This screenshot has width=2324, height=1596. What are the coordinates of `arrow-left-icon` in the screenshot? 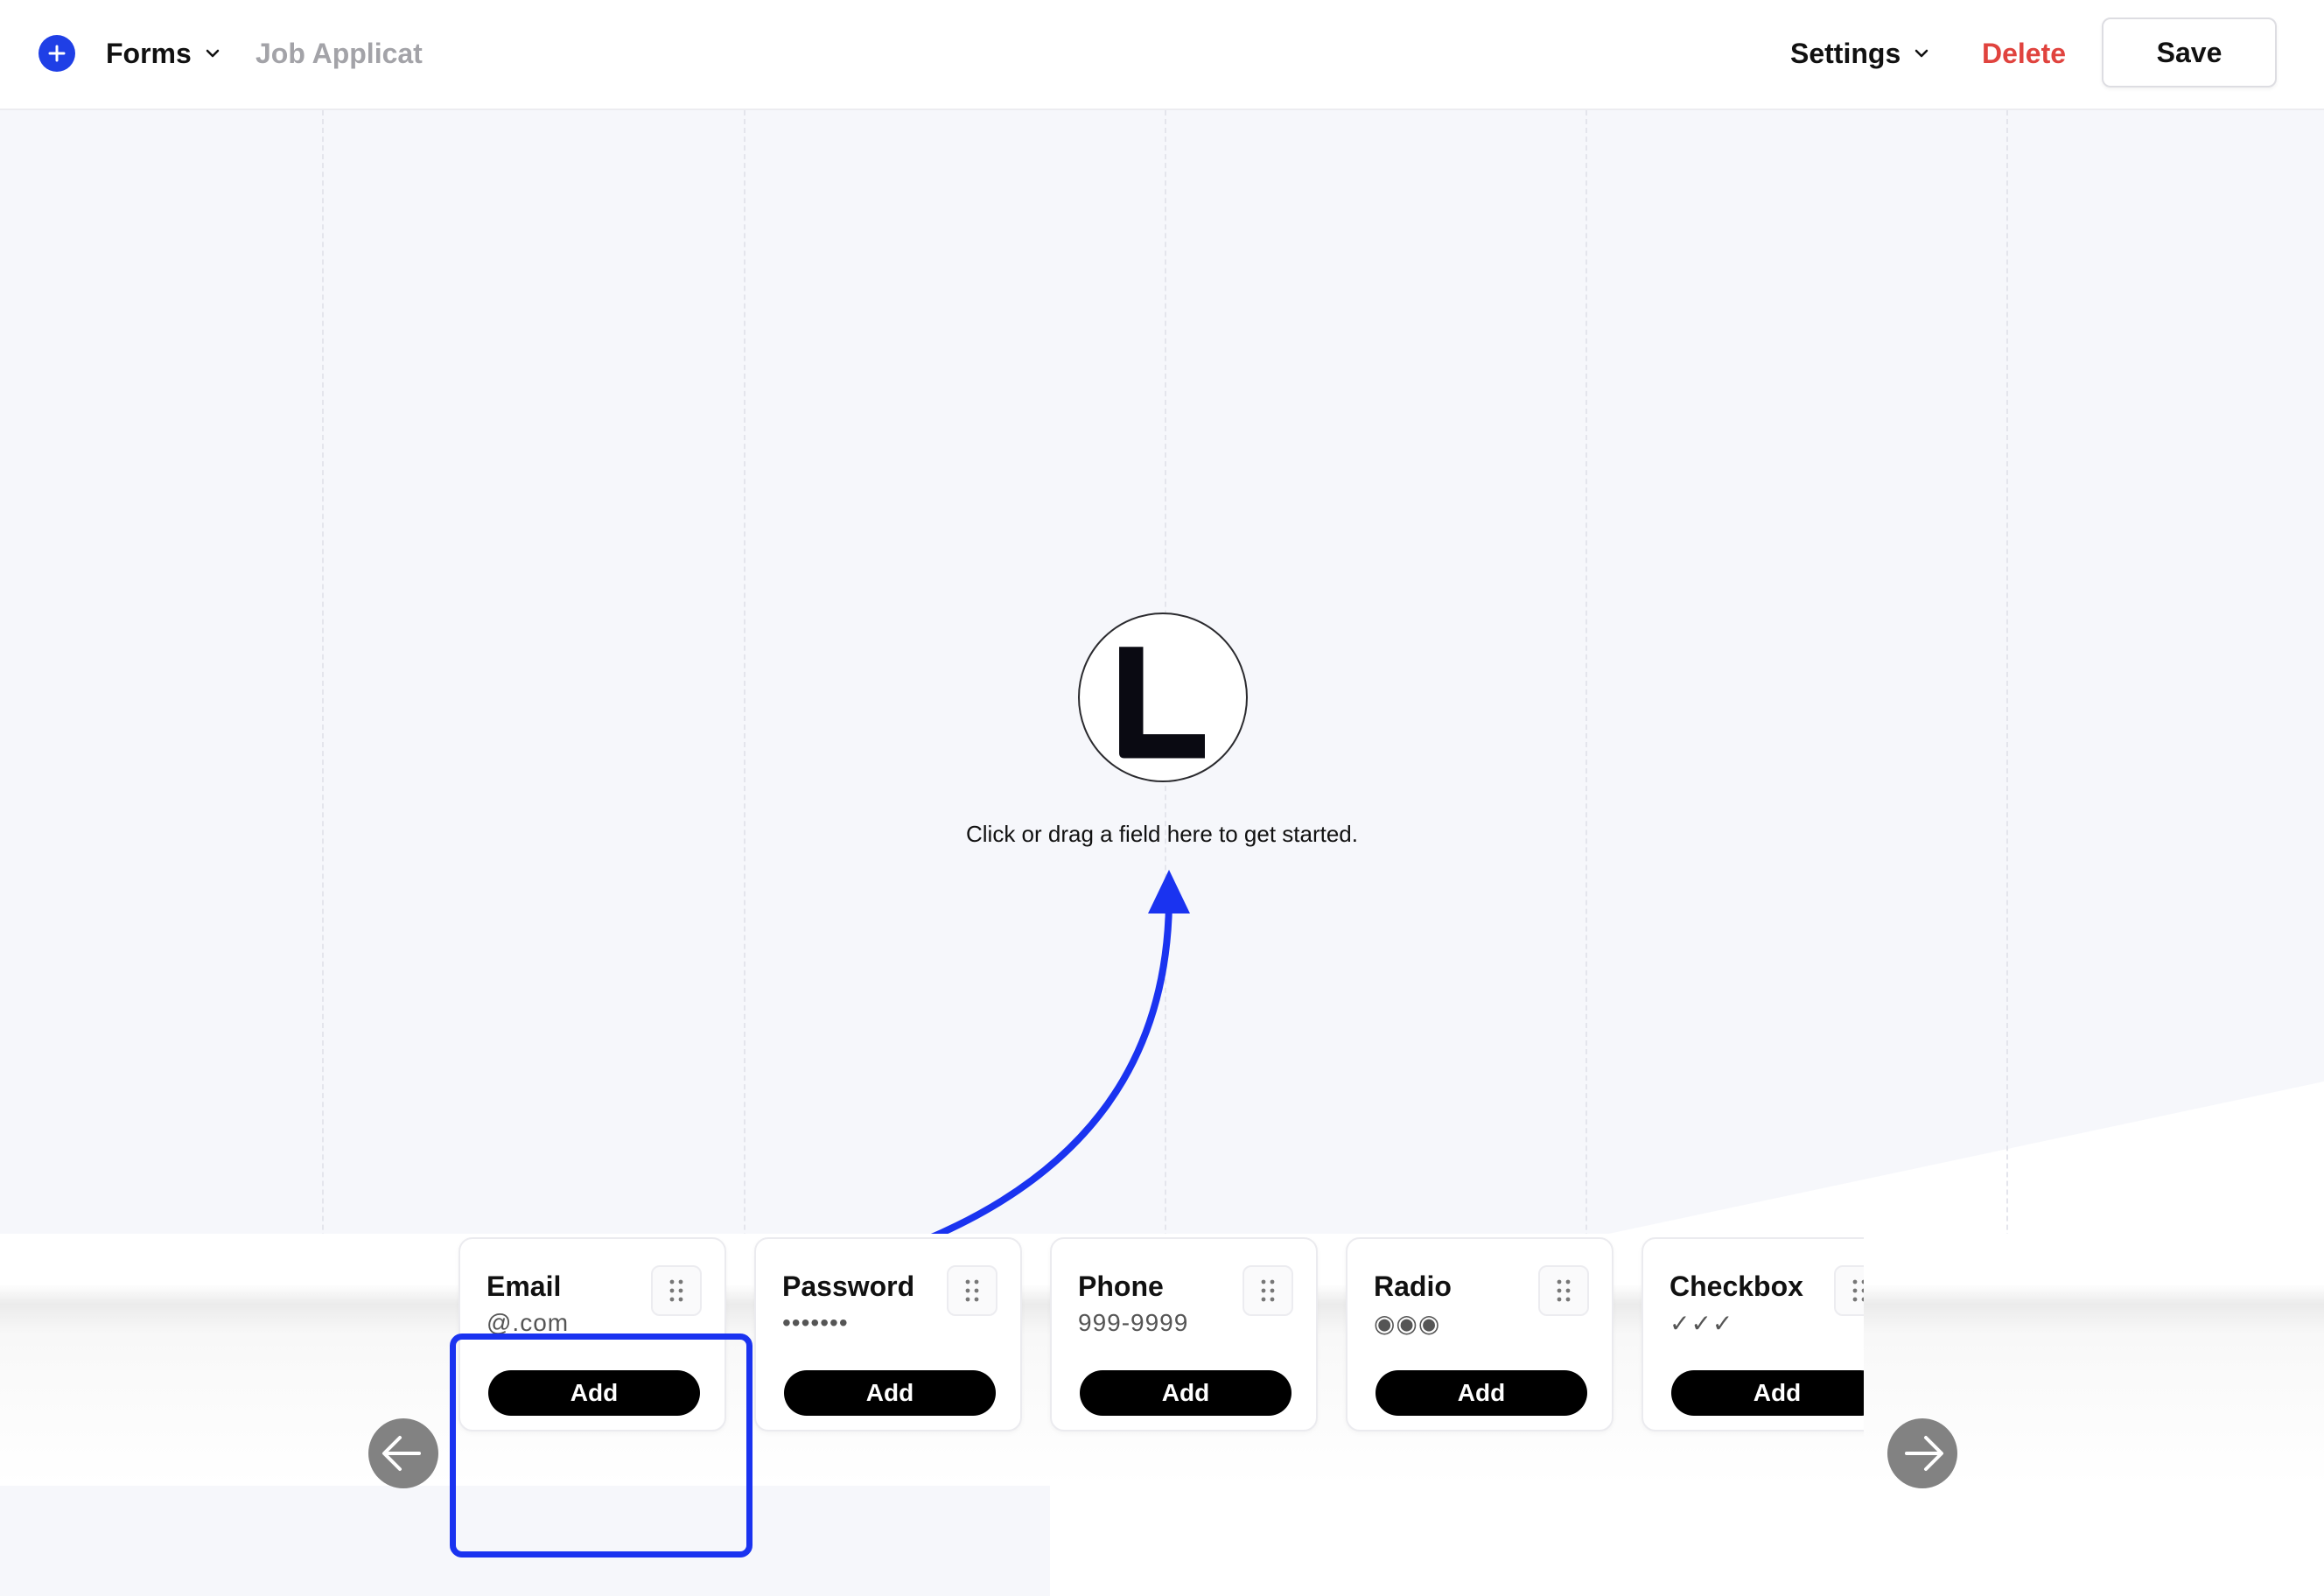 It's located at (403, 1453).